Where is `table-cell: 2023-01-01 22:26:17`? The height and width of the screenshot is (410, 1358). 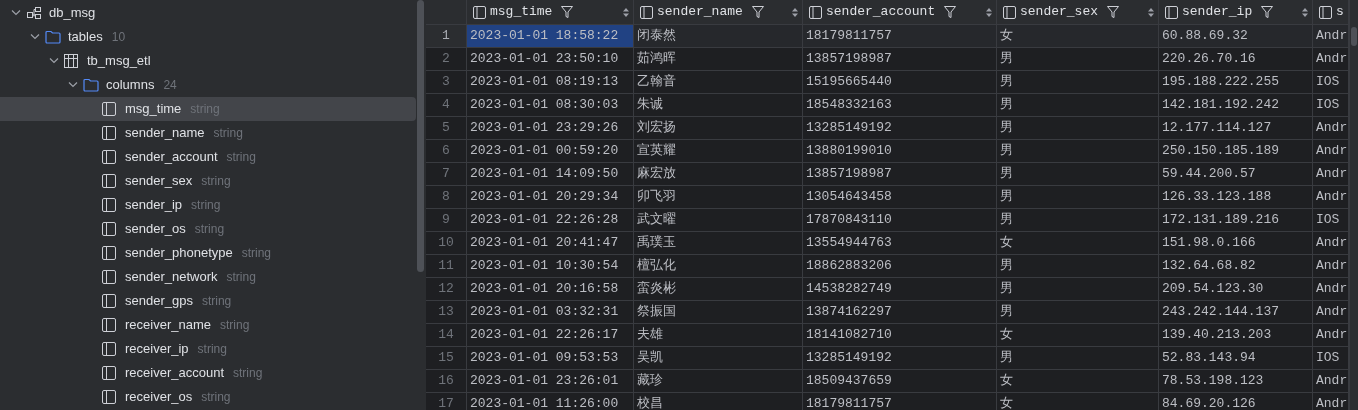 table-cell: 2023-01-01 22:26:17 is located at coordinates (550, 335).